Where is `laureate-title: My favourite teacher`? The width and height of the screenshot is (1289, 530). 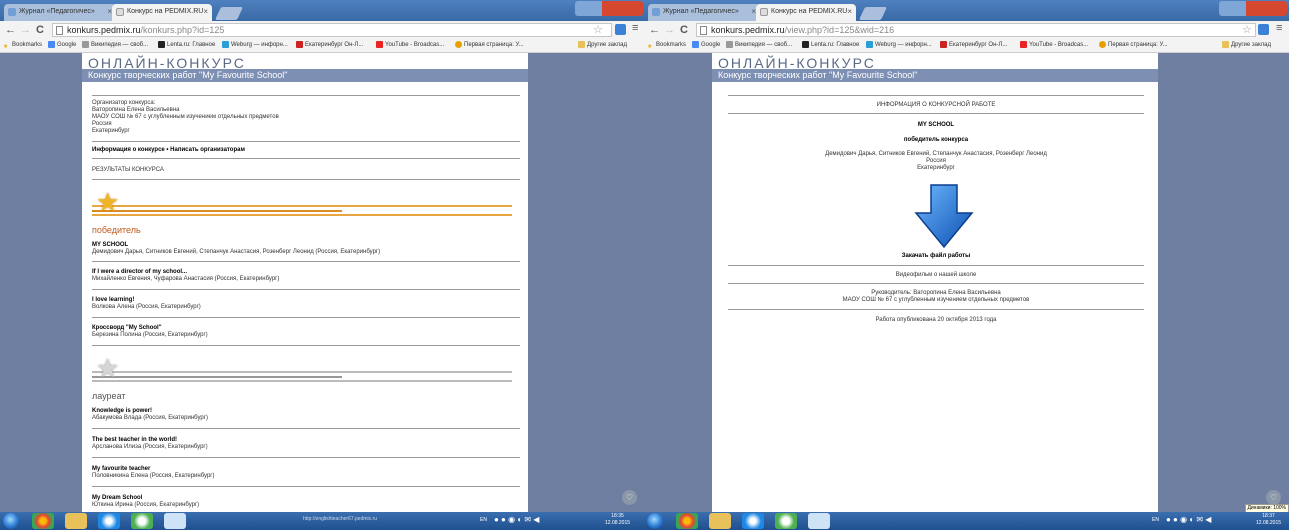
laureate-title: My favourite teacher is located at coordinates (121, 469).